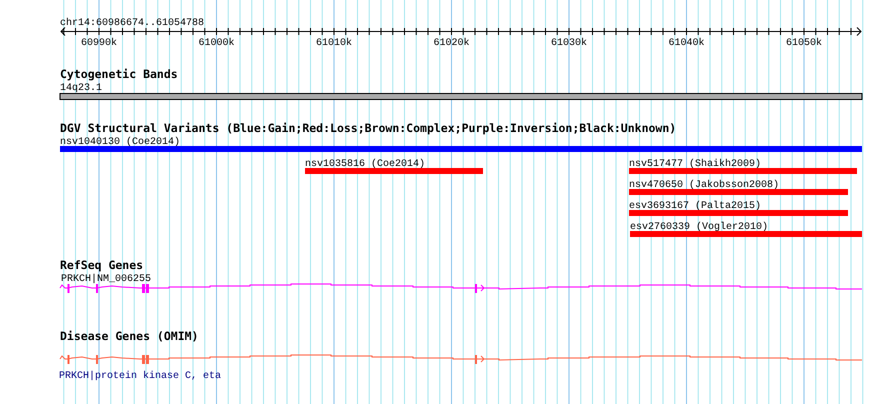 The image size is (890, 404). What do you see at coordinates (99, 43) in the screenshot?
I see `tick-label: 60990k` at bounding box center [99, 43].